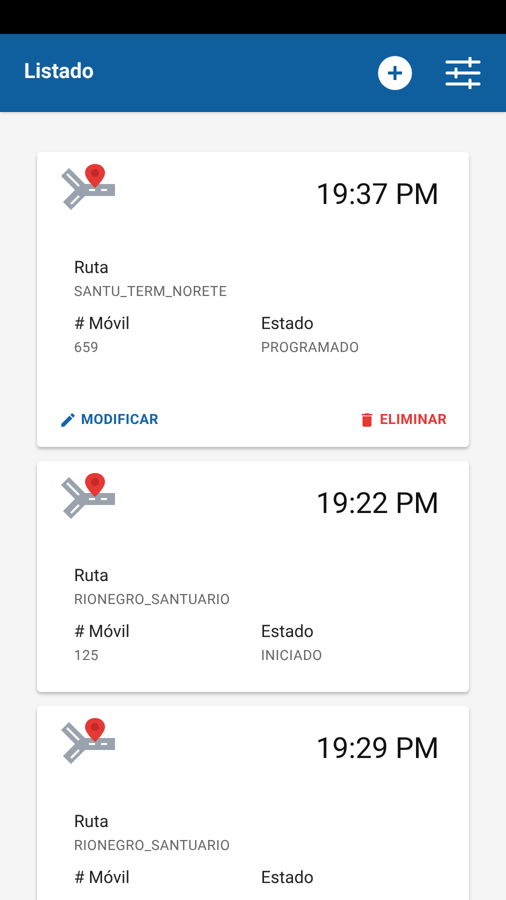 The image size is (506, 900). Describe the element at coordinates (292, 656) in the screenshot. I see `field-value: INICIADO` at that location.